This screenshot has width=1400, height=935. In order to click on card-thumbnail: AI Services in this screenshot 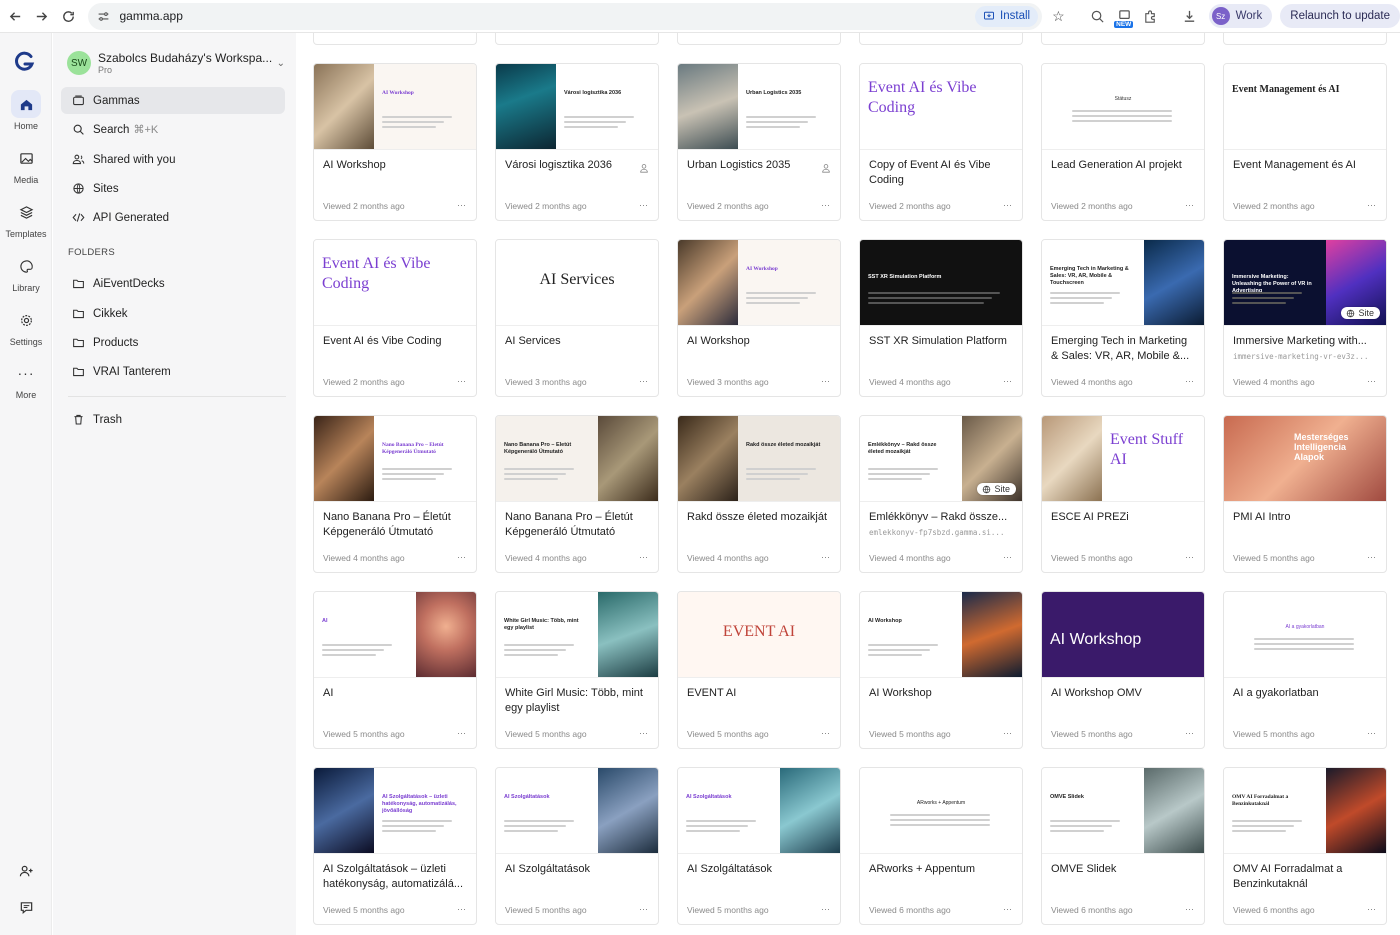, I will do `click(577, 283)`.